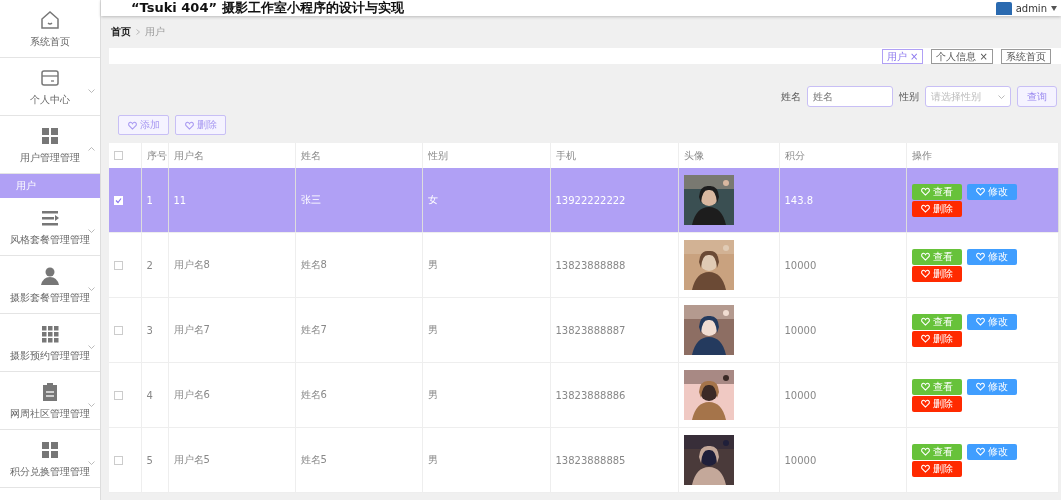  What do you see at coordinates (358, 460) in the screenshot?
I see `table-cell: 姓名5` at bounding box center [358, 460].